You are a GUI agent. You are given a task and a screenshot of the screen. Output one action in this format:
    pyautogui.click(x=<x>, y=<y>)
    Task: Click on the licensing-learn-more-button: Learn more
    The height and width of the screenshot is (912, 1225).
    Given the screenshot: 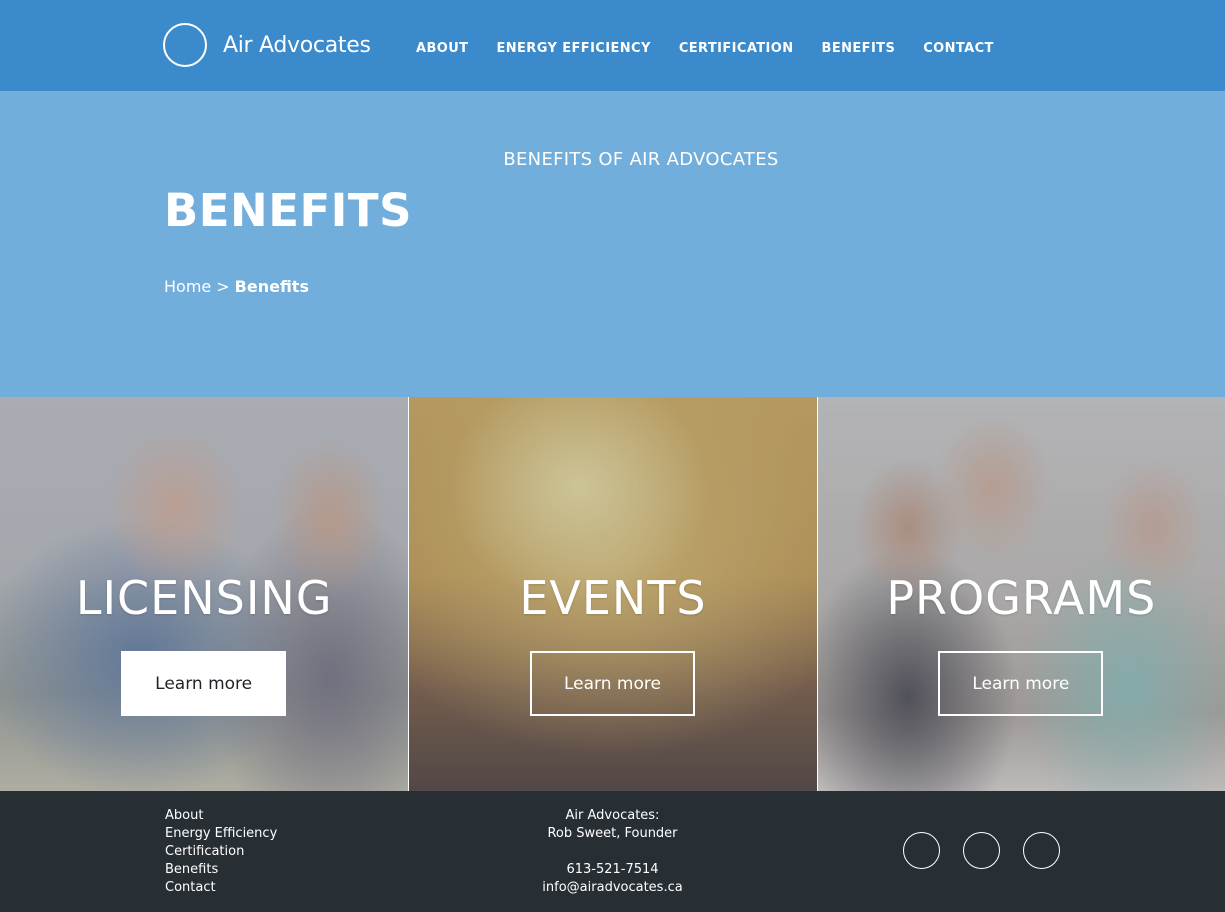 What is the action you would take?
    pyautogui.click(x=204, y=683)
    